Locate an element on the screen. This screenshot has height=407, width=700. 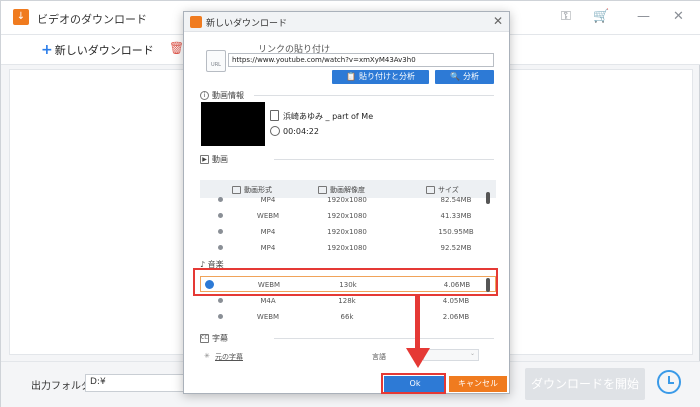
video-section-header: ▶ 動画 is located at coordinates (214, 159).